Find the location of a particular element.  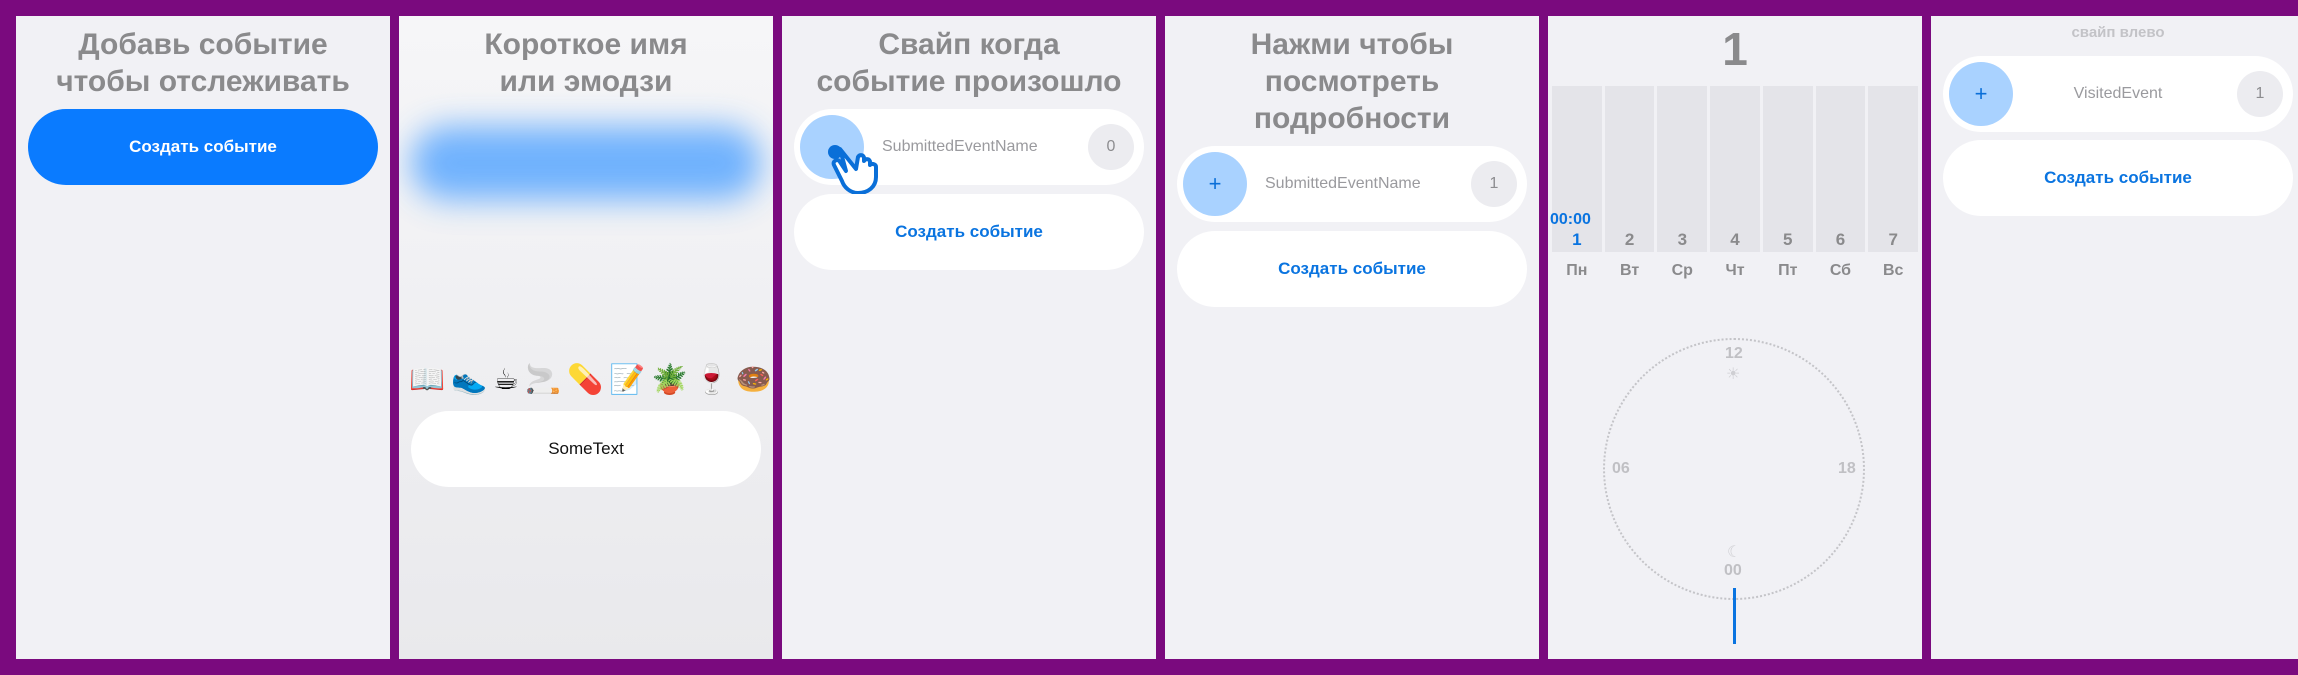

day-column: 4 is located at coordinates (1735, 169).